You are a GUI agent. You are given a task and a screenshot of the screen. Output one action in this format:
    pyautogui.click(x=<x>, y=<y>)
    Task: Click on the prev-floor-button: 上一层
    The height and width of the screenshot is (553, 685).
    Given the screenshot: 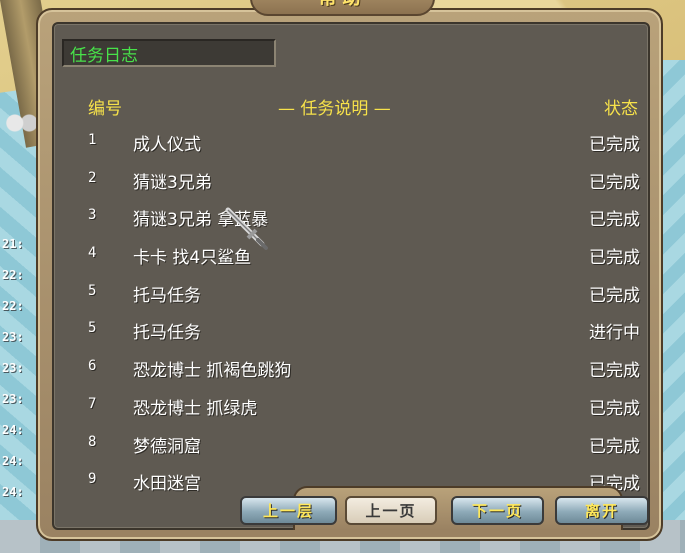 What is the action you would take?
    pyautogui.click(x=288, y=510)
    